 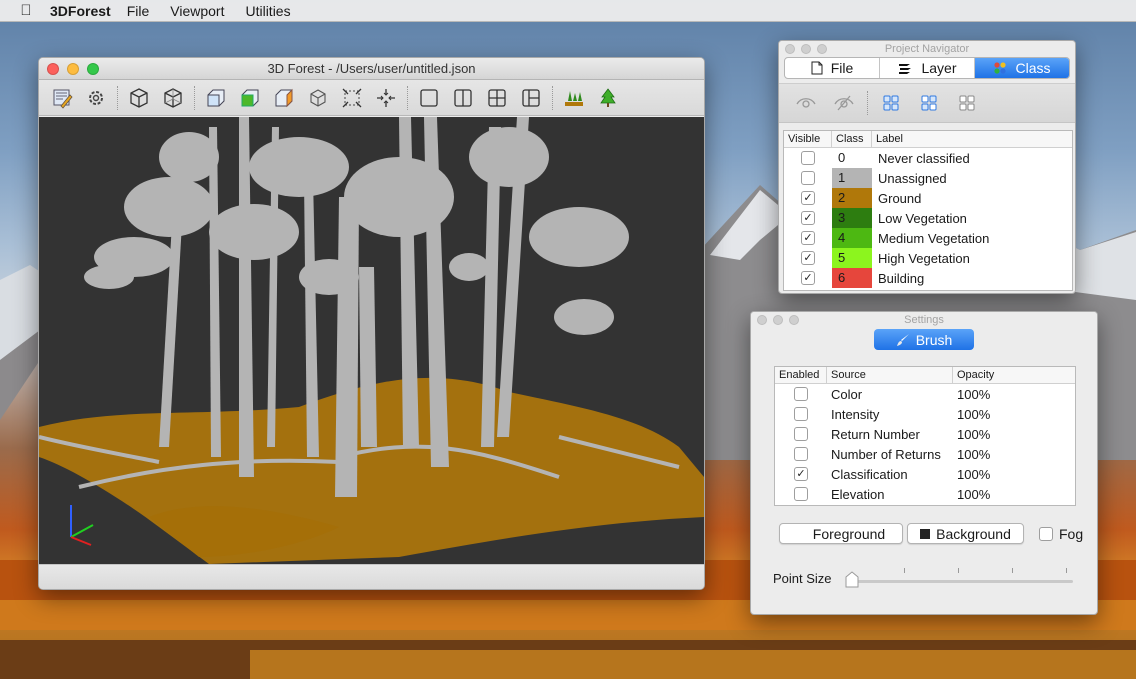 What do you see at coordinates (352, 98) in the screenshot?
I see `fit-screen-icon` at bounding box center [352, 98].